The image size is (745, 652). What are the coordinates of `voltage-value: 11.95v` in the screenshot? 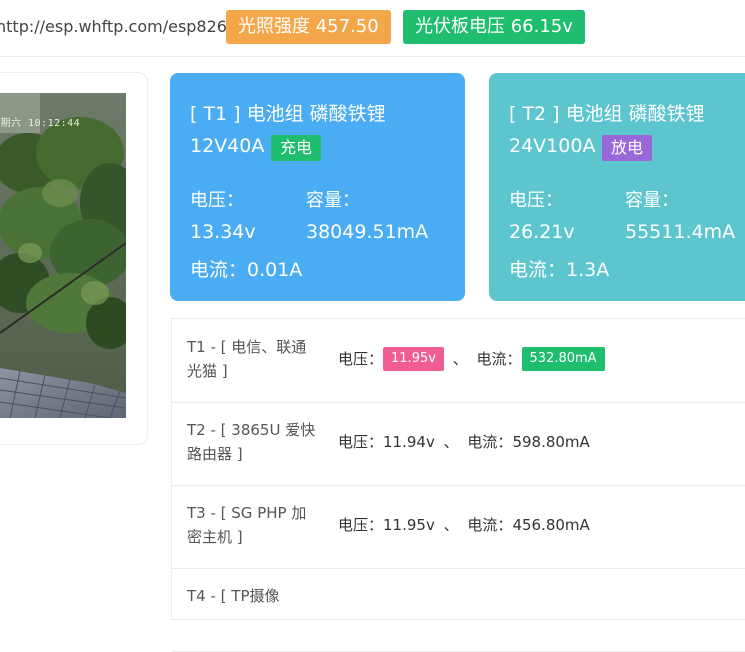 It's located at (409, 525).